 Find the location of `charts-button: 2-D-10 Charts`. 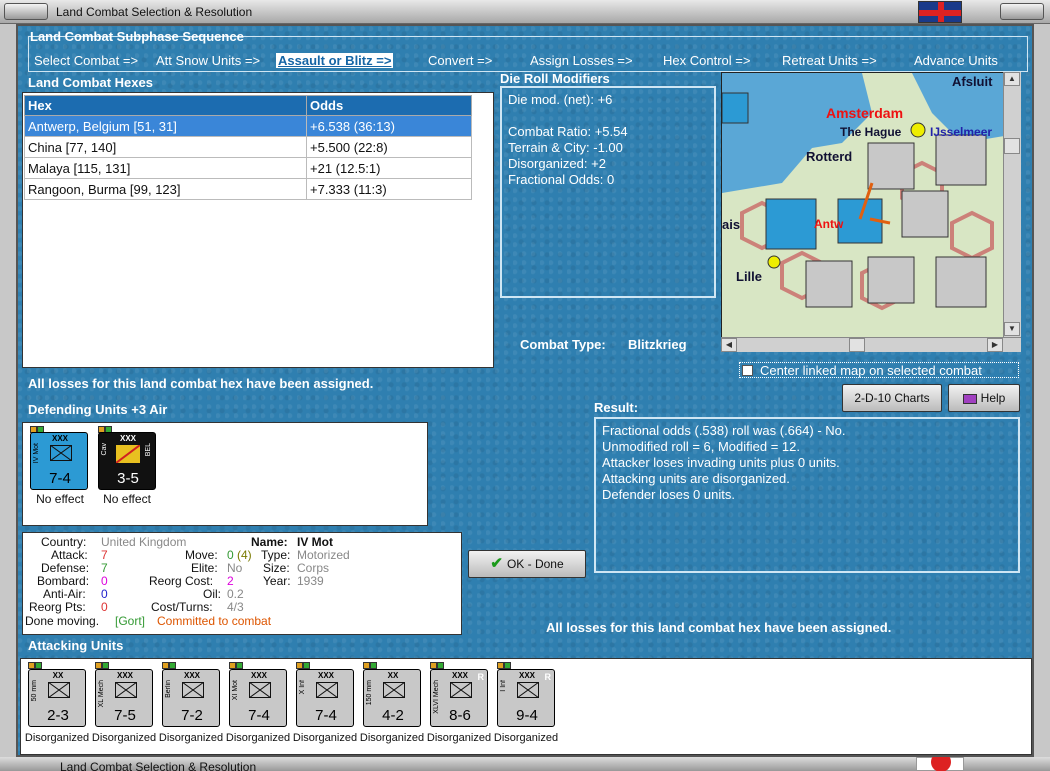

charts-button: 2-D-10 Charts is located at coordinates (892, 398).